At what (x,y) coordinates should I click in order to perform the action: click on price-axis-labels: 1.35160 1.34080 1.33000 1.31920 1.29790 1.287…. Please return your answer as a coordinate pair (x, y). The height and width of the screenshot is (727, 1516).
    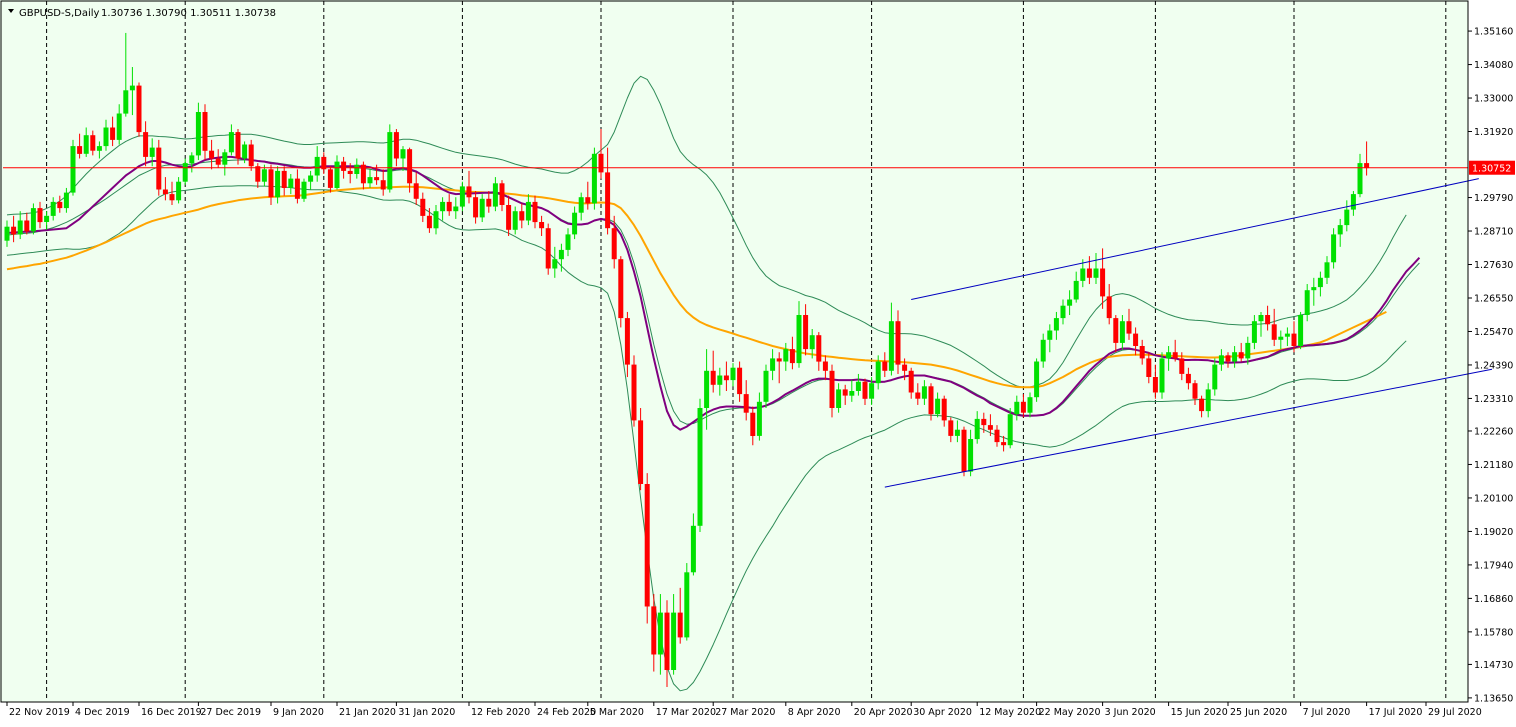
    Looking at the image, I should click on (1490, 365).